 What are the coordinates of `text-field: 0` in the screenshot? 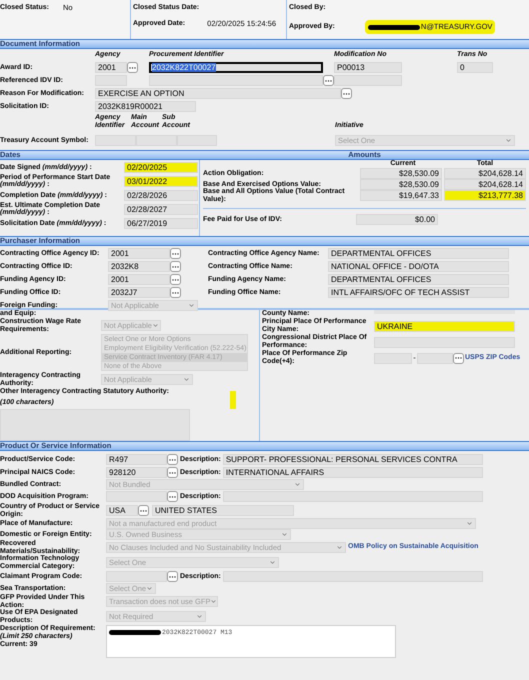 It's located at (475, 67).